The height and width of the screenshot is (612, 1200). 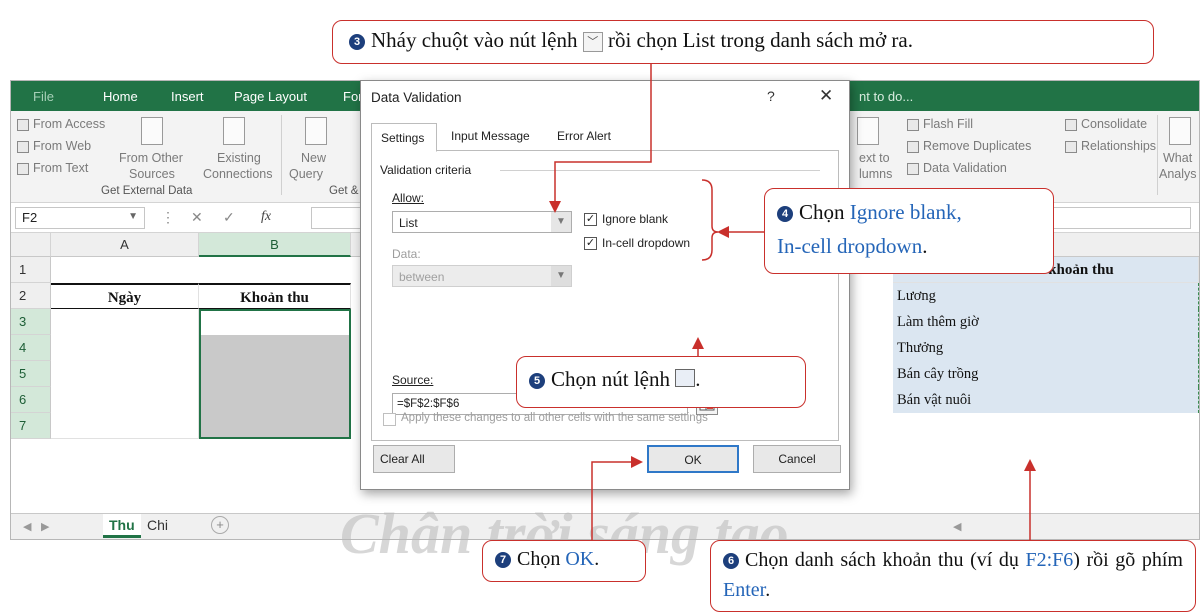 I want to click on callout-step-5: 5 Chọn nút lệnh ., so click(x=661, y=382).